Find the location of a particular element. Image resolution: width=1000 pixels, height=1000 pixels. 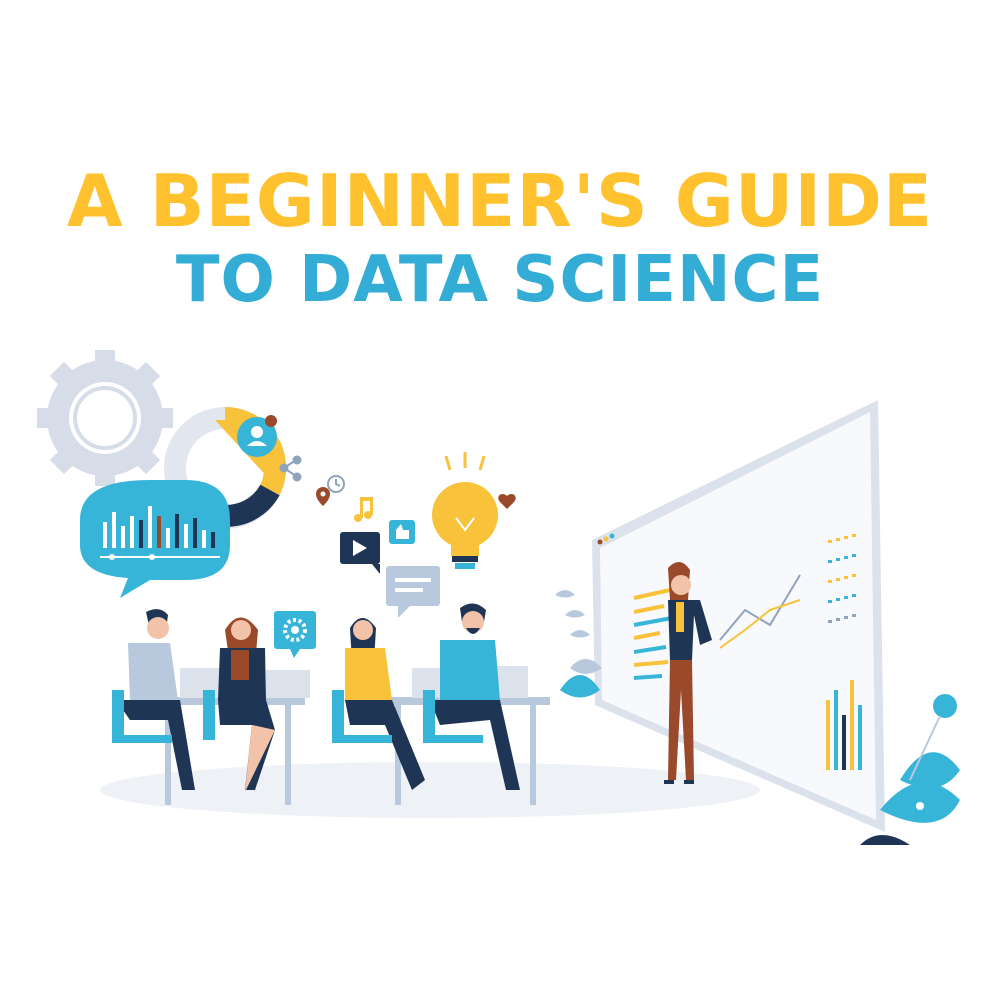

leaf-decor is located at coordinates (572, 614).